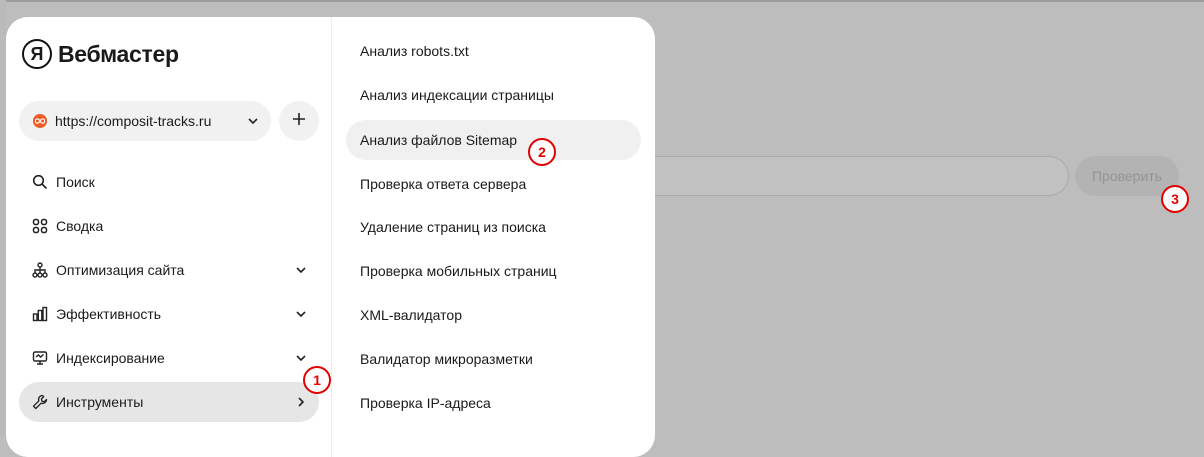  What do you see at coordinates (75, 182) in the screenshot?
I see `nav-item-label: Поиск` at bounding box center [75, 182].